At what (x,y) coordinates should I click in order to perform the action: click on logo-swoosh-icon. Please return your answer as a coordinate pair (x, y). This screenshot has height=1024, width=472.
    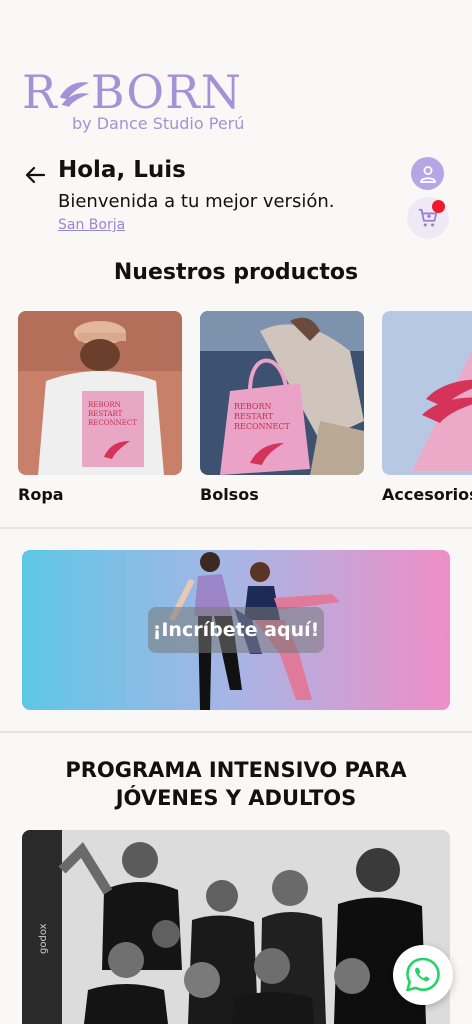
    Looking at the image, I should click on (74, 94).